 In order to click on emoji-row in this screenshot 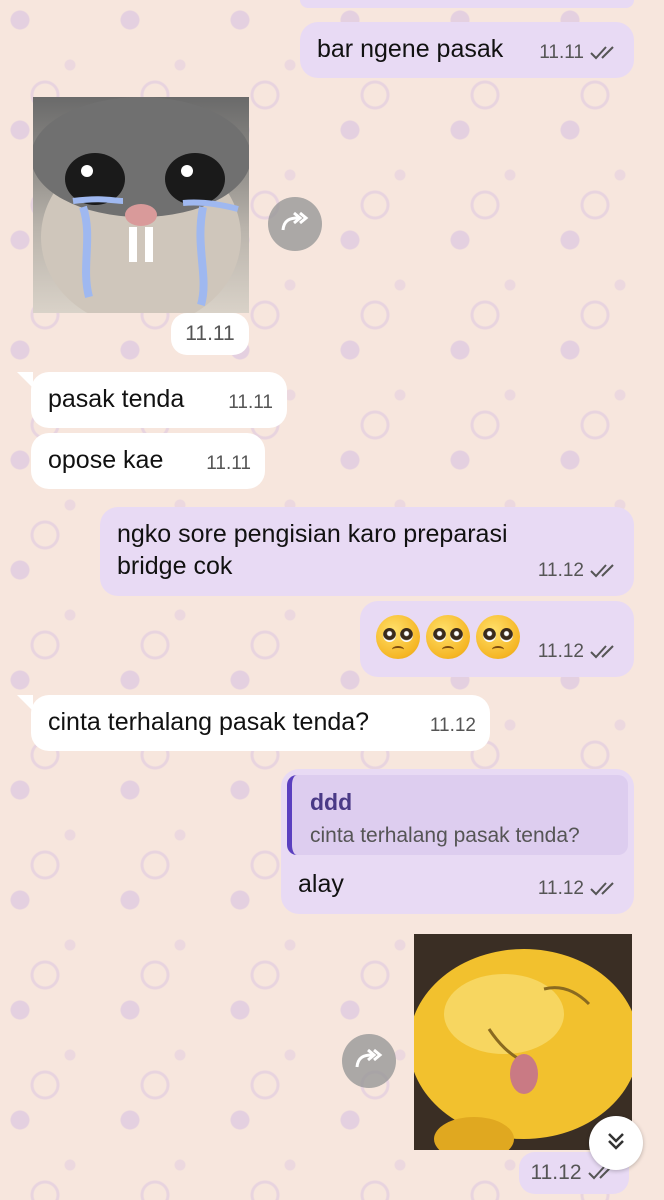, I will do `click(448, 637)`.